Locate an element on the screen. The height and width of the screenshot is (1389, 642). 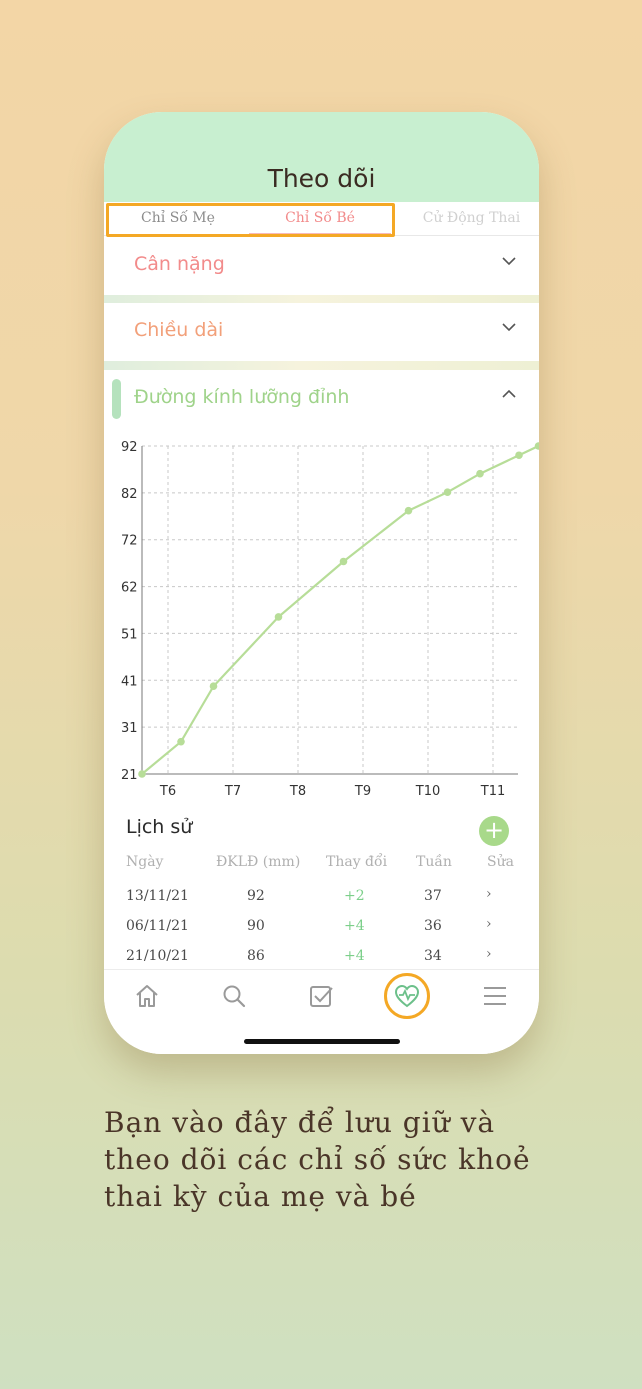
row-date: 13/11/21 is located at coordinates (157, 896).